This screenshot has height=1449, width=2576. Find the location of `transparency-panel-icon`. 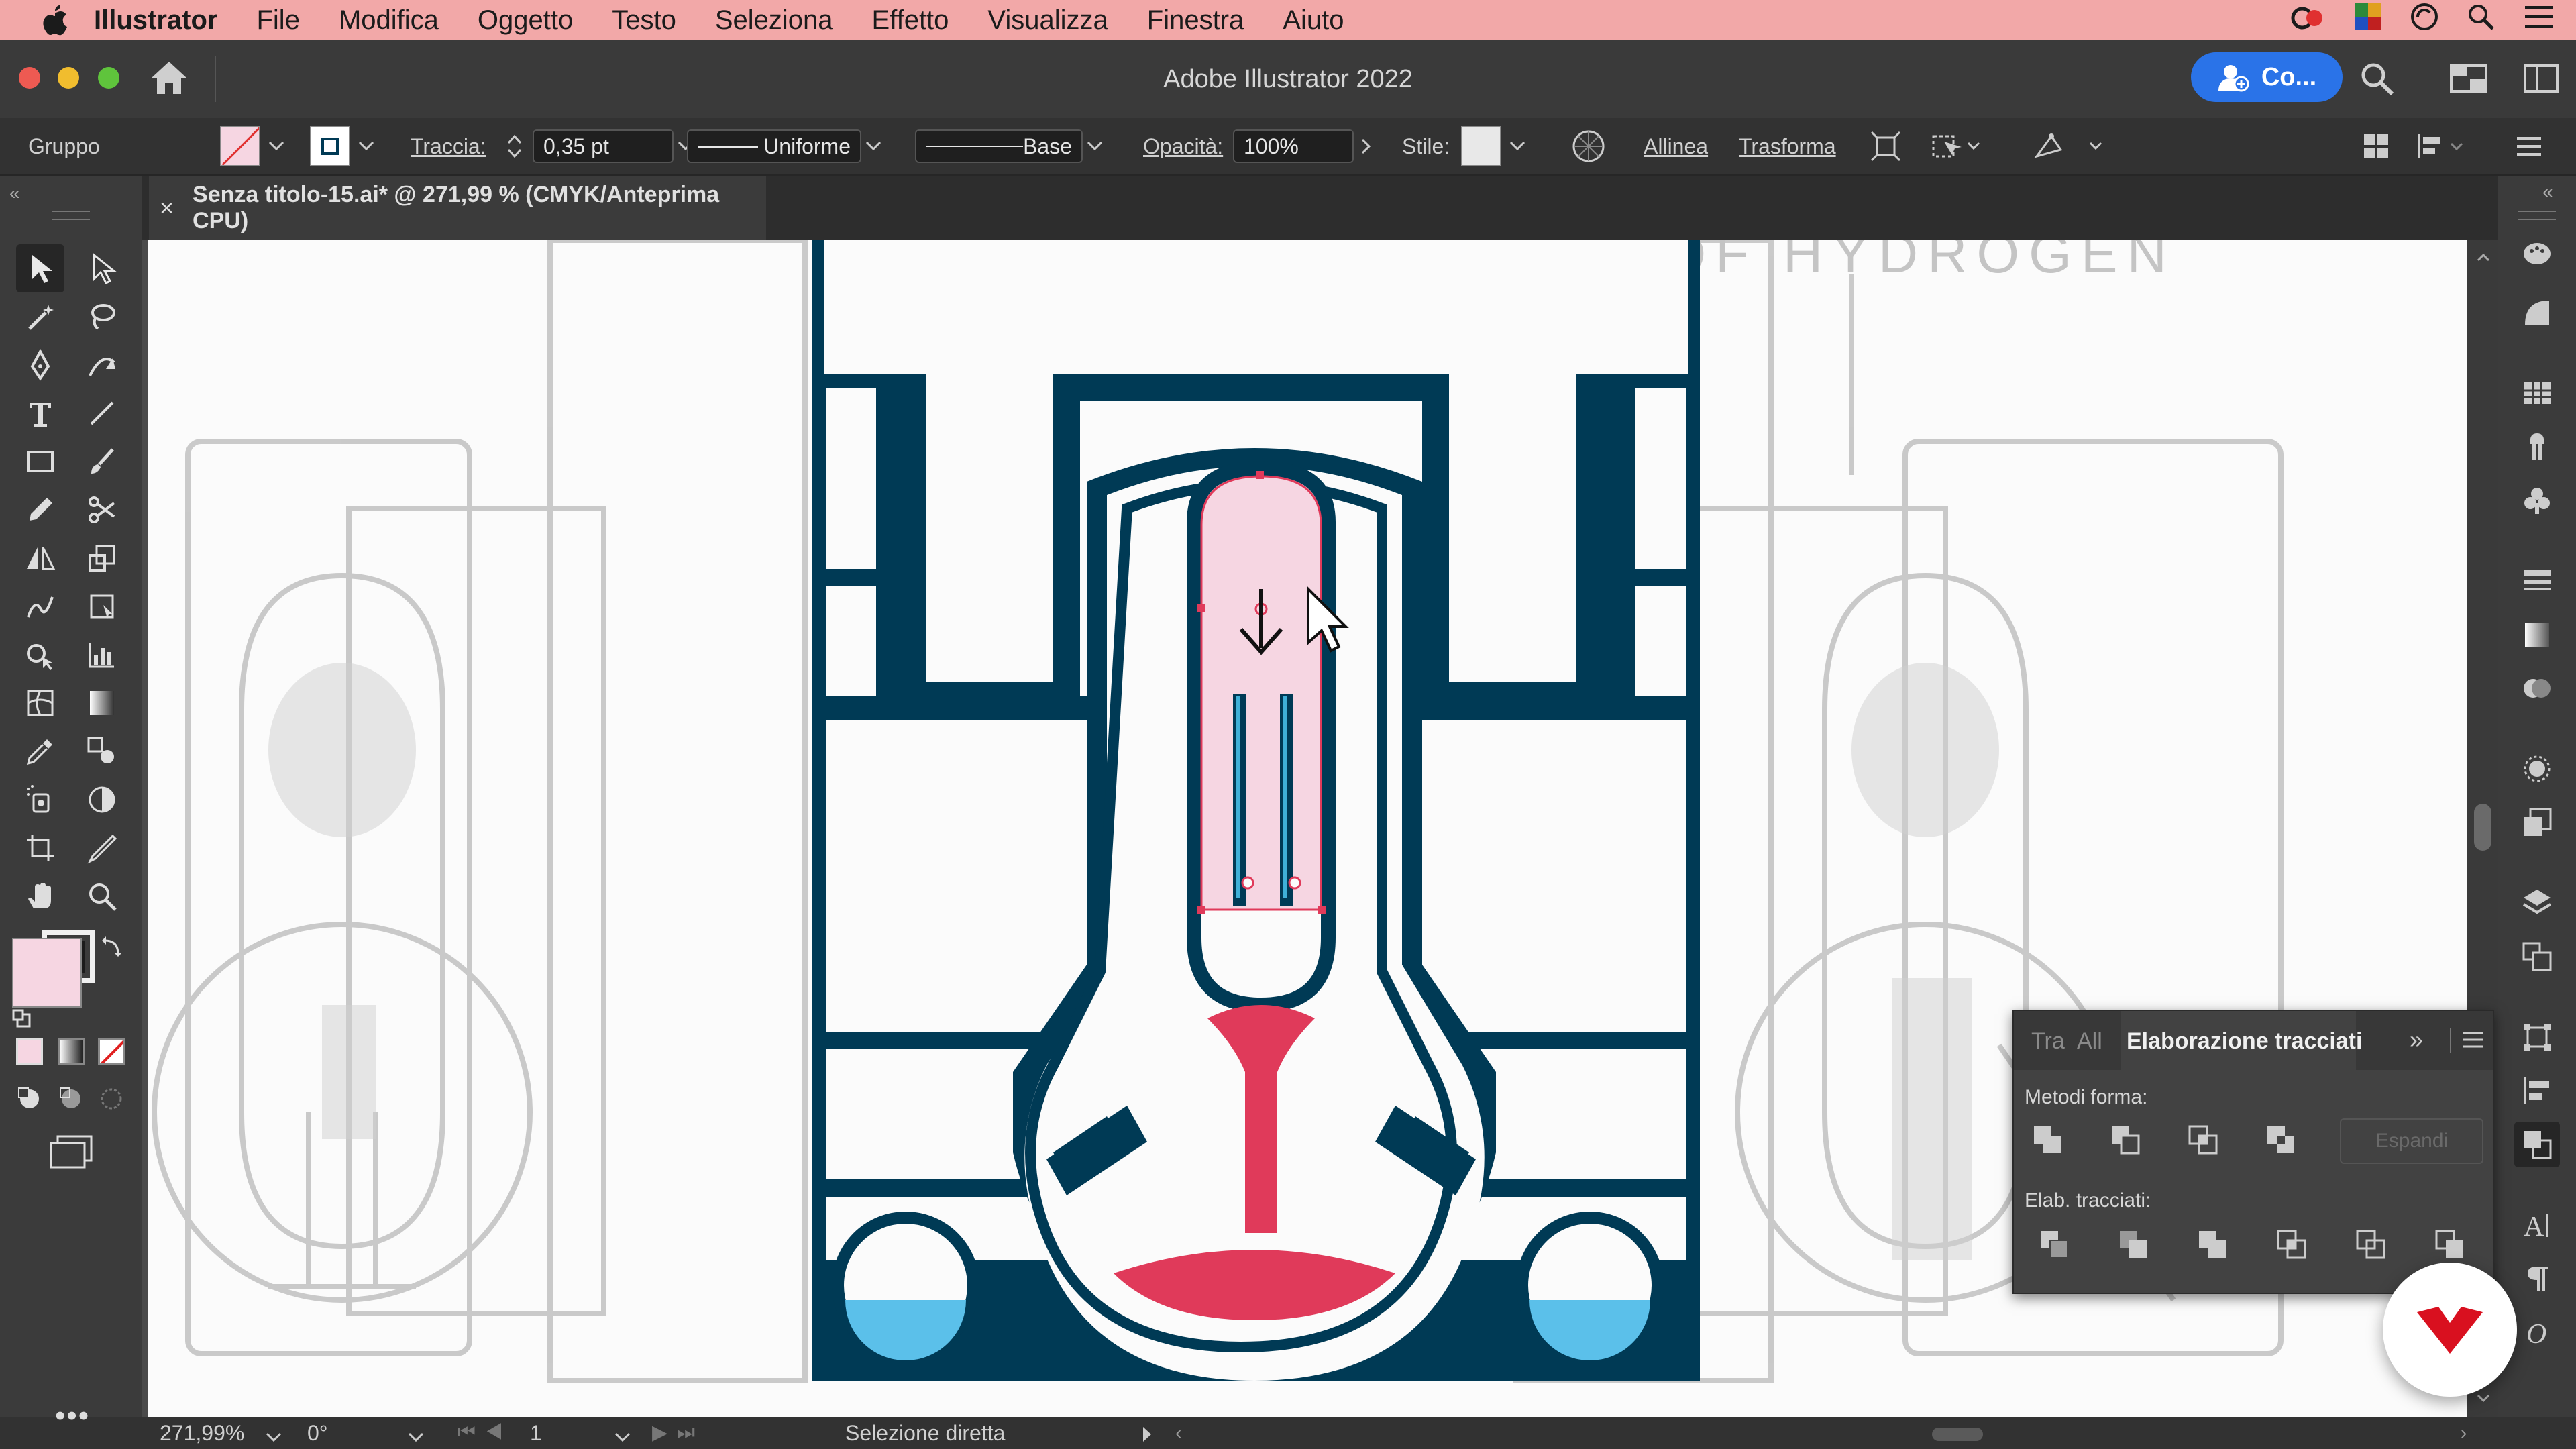

transparency-panel-icon is located at coordinates (2537, 688).